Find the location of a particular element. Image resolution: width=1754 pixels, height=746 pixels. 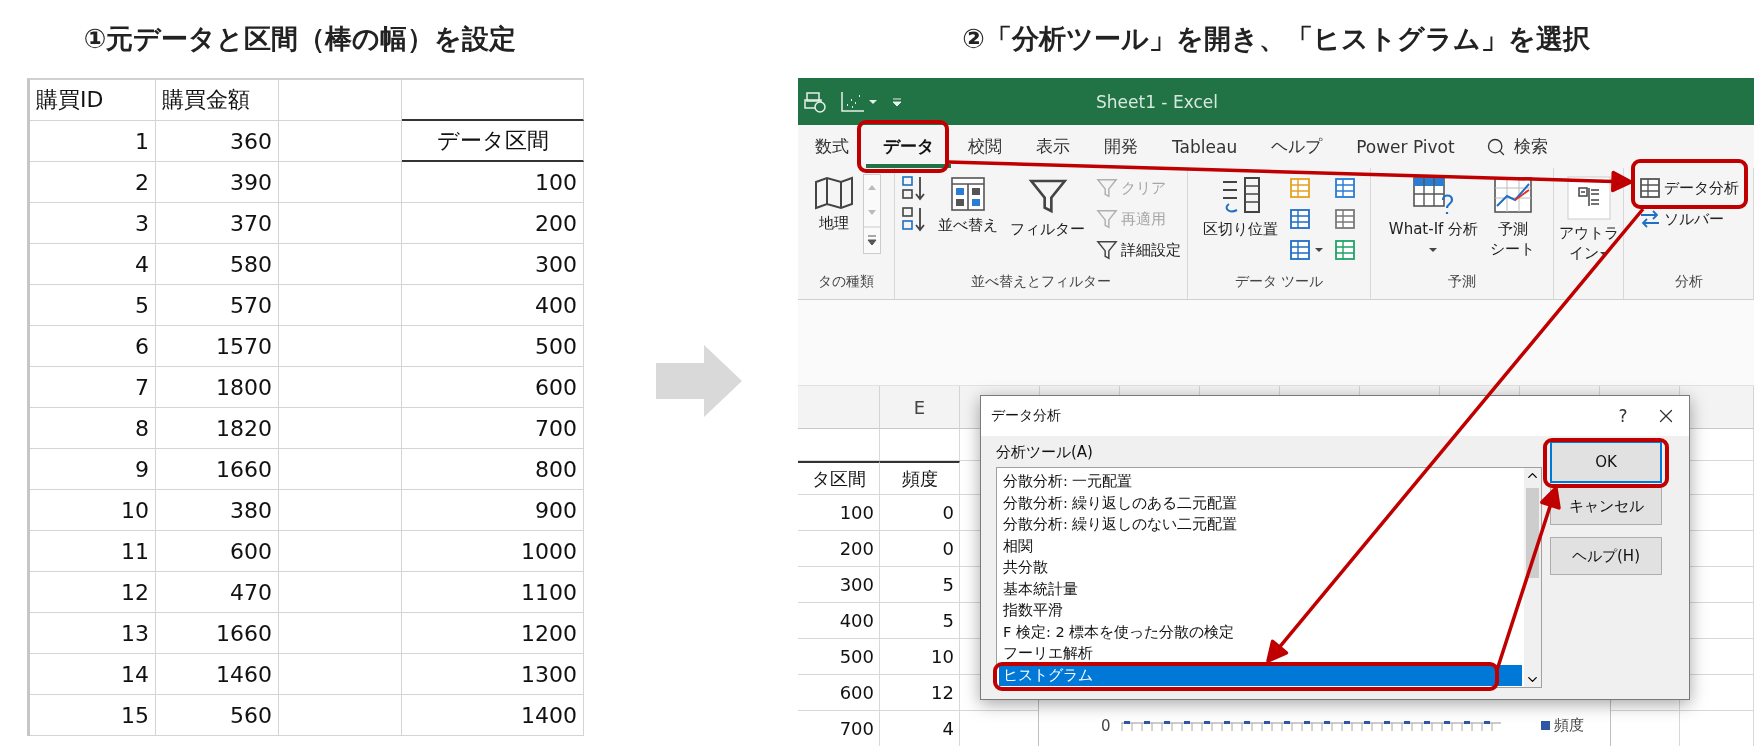

table-cell: 15 is located at coordinates (93, 715).